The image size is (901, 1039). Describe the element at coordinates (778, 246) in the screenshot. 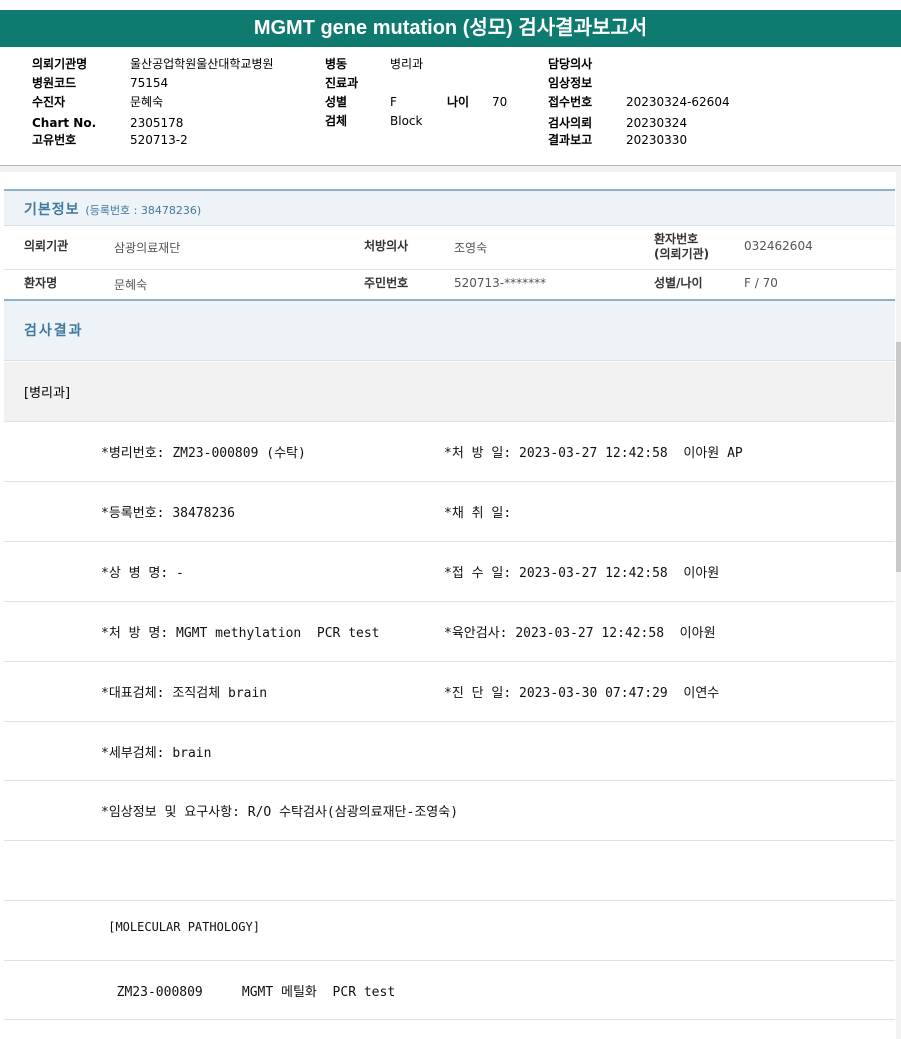

I see `value-patient-number: 032462604` at that location.